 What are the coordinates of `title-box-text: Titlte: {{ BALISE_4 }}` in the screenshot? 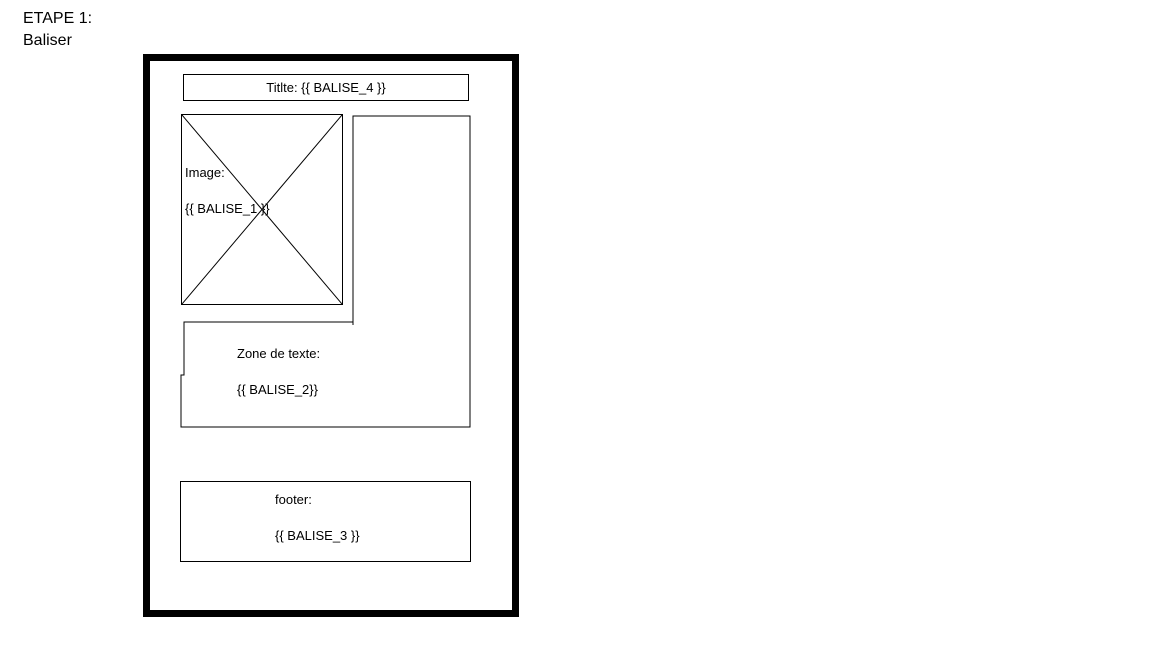 It's located at (326, 87).